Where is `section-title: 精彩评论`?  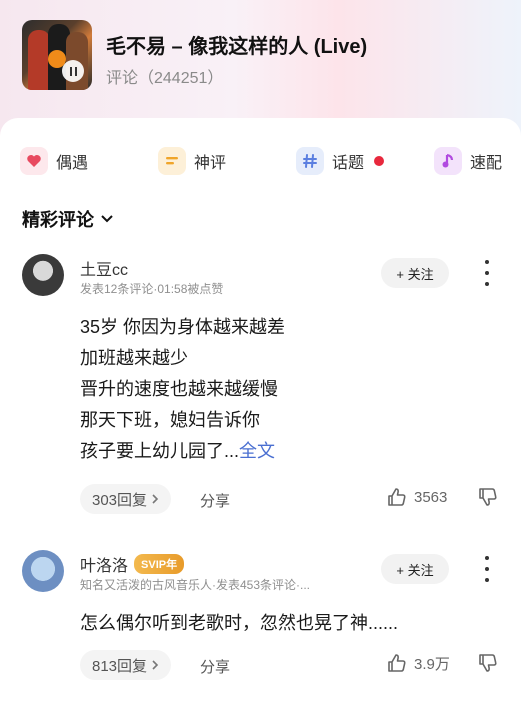
section-title: 精彩评论 is located at coordinates (58, 220).